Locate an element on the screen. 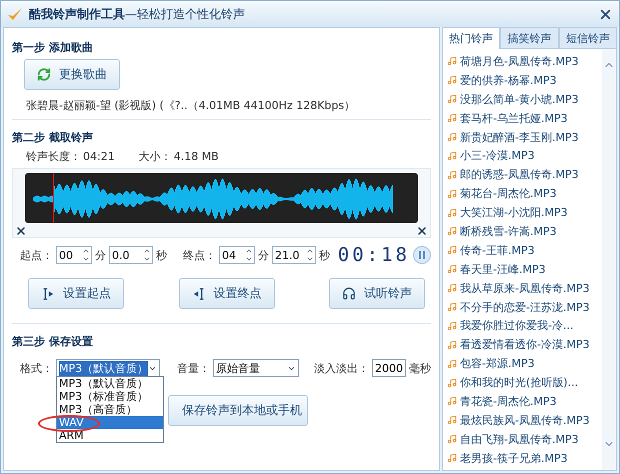 Image resolution: width=620 pixels, height=474 pixels. ringtone-item: 传奇-王菲.MP3 is located at coordinates (497, 250).